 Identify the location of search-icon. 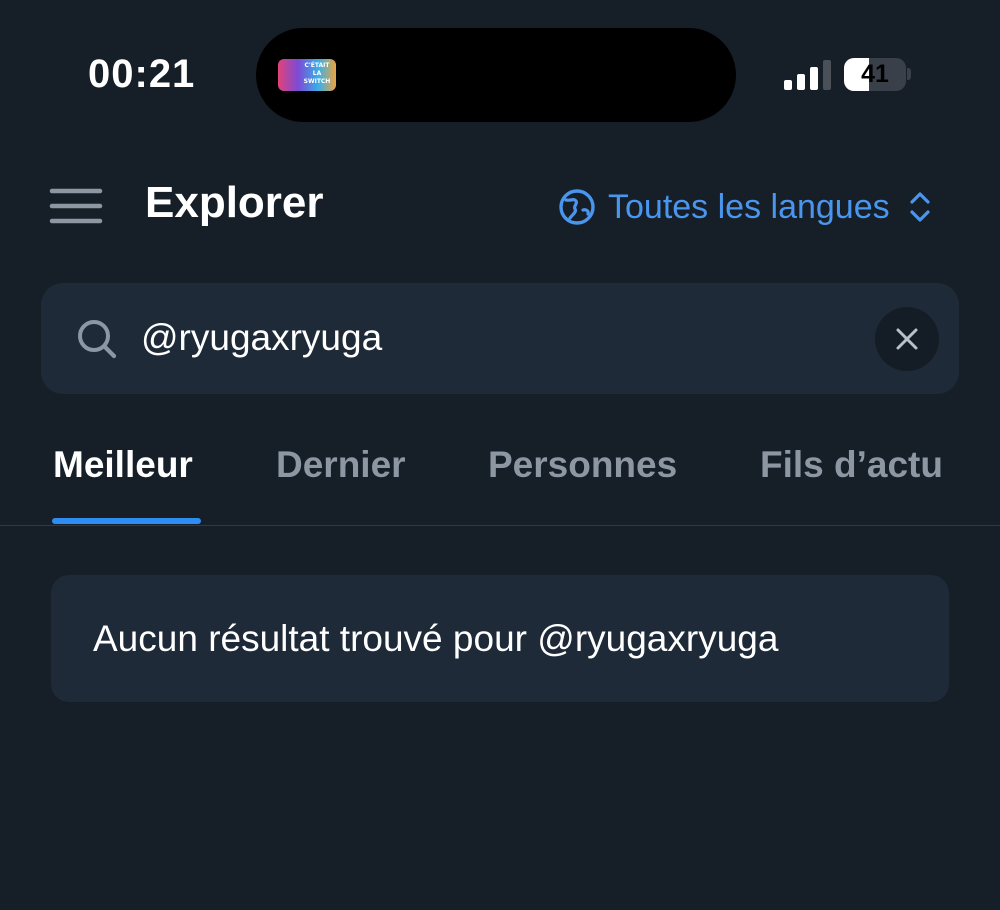
(97, 339).